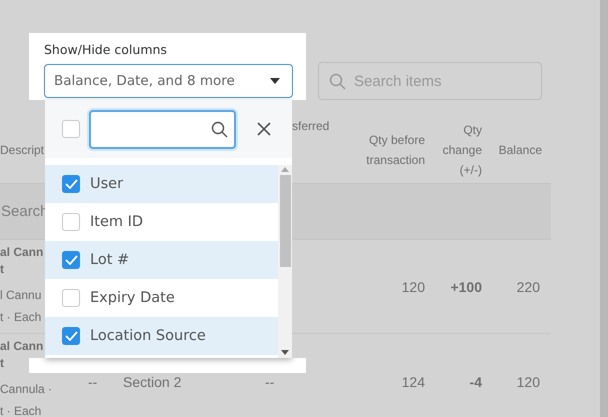  Describe the element at coordinates (462, 150) in the screenshot. I see `column-header: Qty change (+/-)` at that location.